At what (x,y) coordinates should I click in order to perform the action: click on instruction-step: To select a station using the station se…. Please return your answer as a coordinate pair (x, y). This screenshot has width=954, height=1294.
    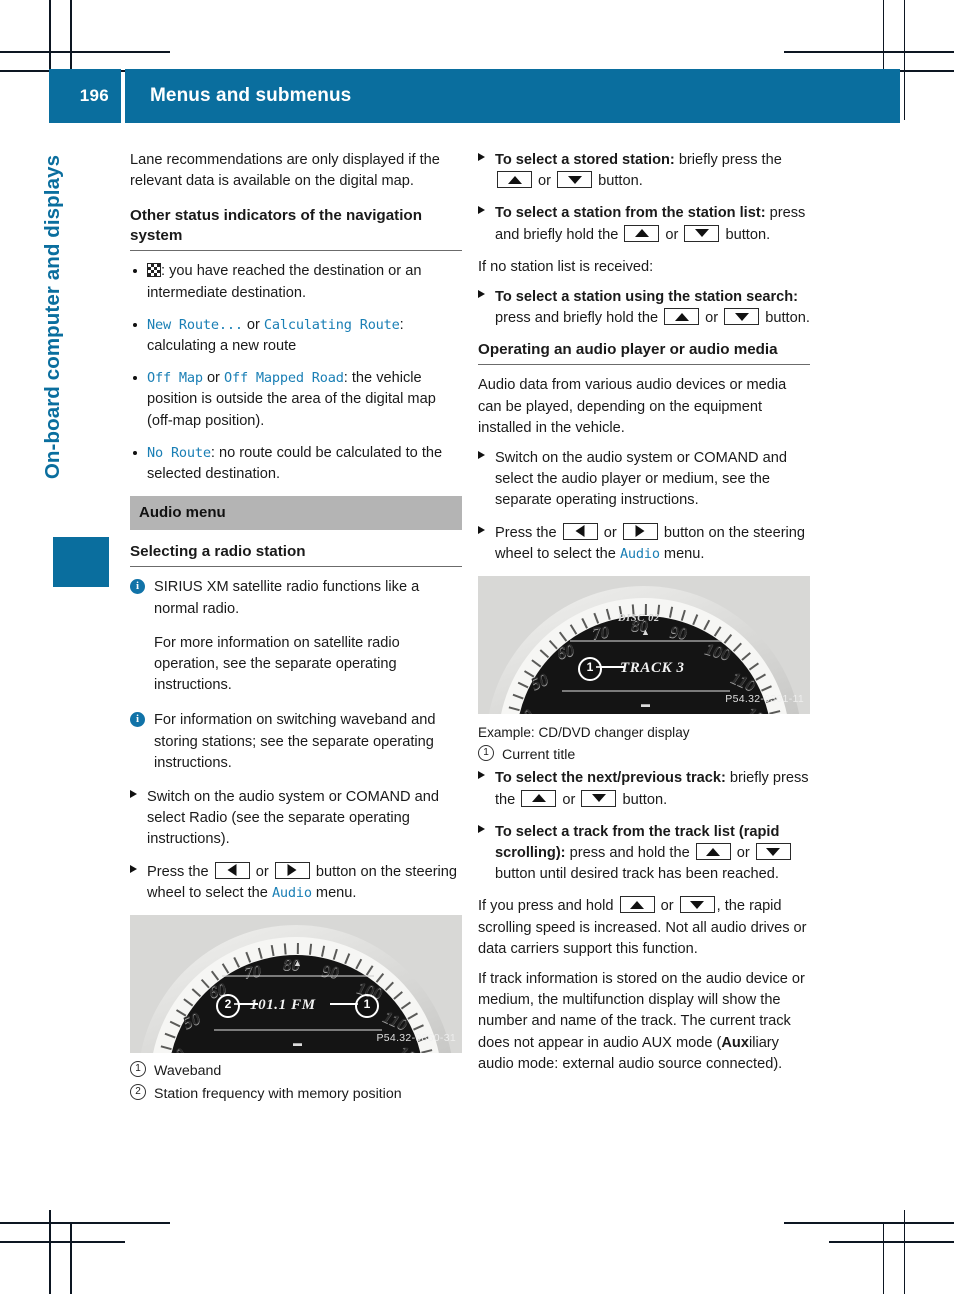
    Looking at the image, I should click on (644, 308).